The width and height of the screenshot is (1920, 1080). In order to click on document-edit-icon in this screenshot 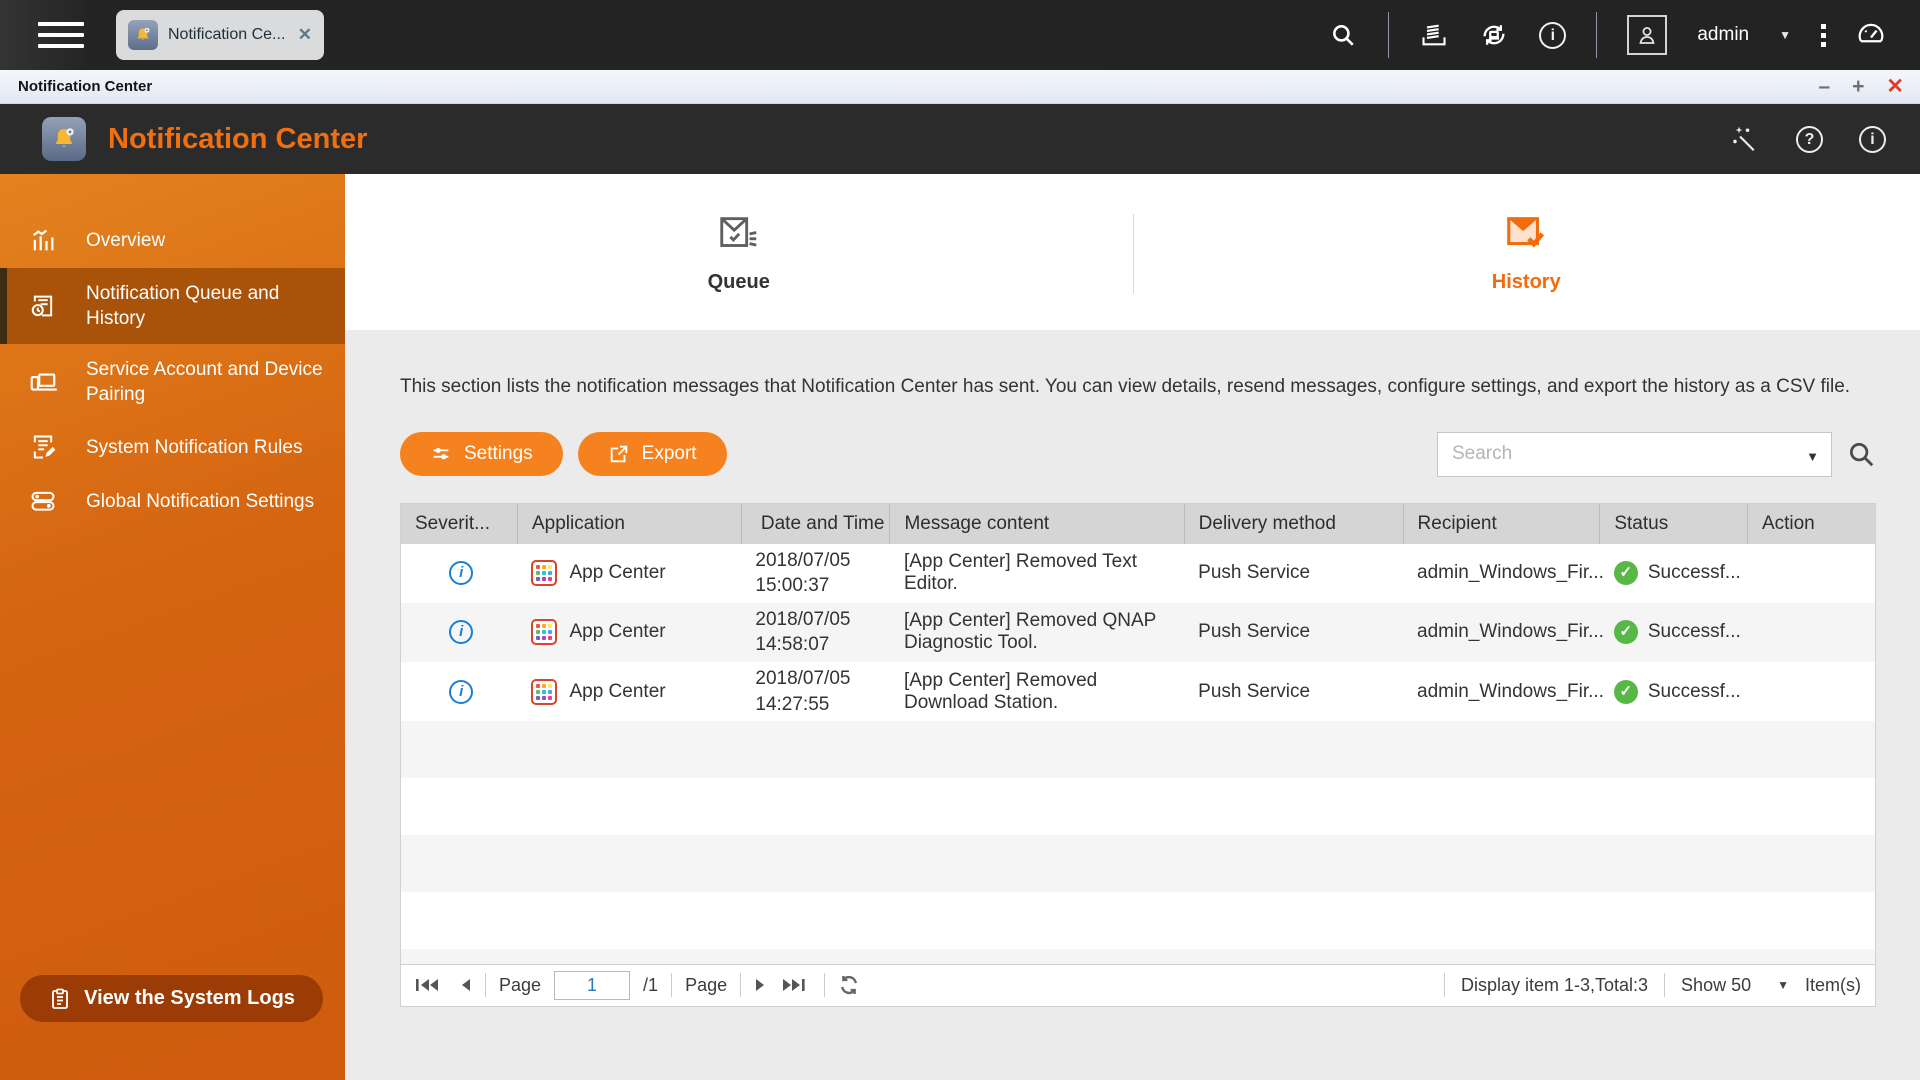, I will do `click(43, 447)`.